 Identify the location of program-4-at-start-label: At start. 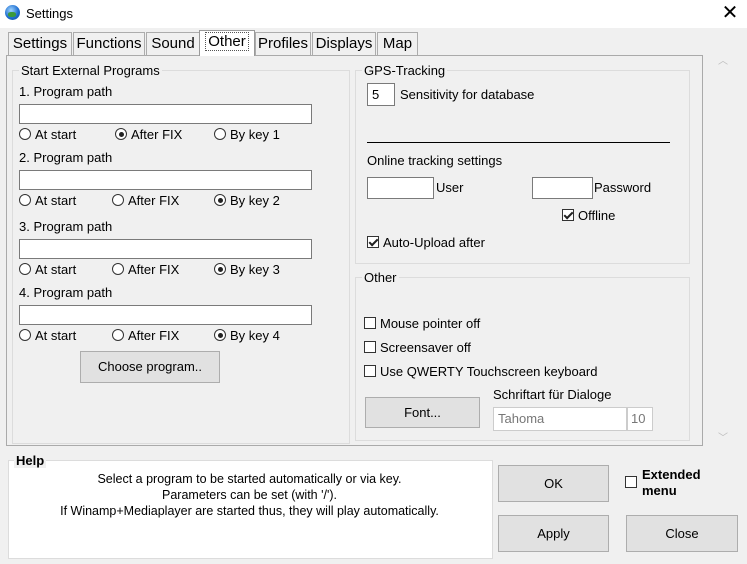
(56, 335).